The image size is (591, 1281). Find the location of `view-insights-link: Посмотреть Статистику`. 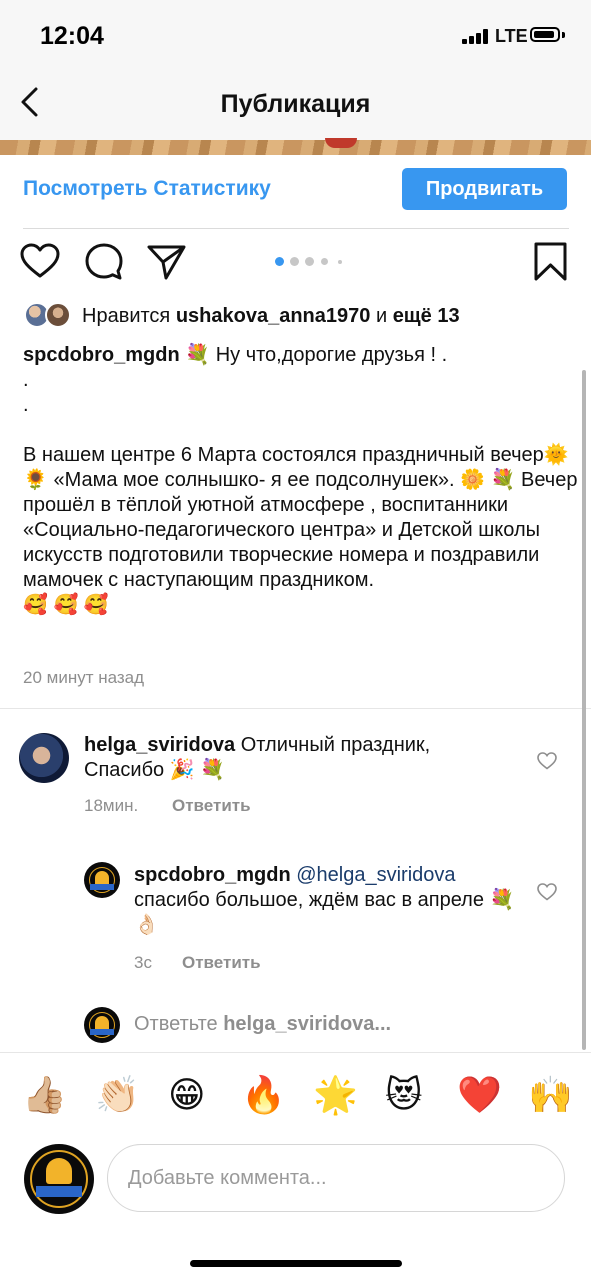

view-insights-link: Посмотреть Статистику is located at coordinates (147, 189).